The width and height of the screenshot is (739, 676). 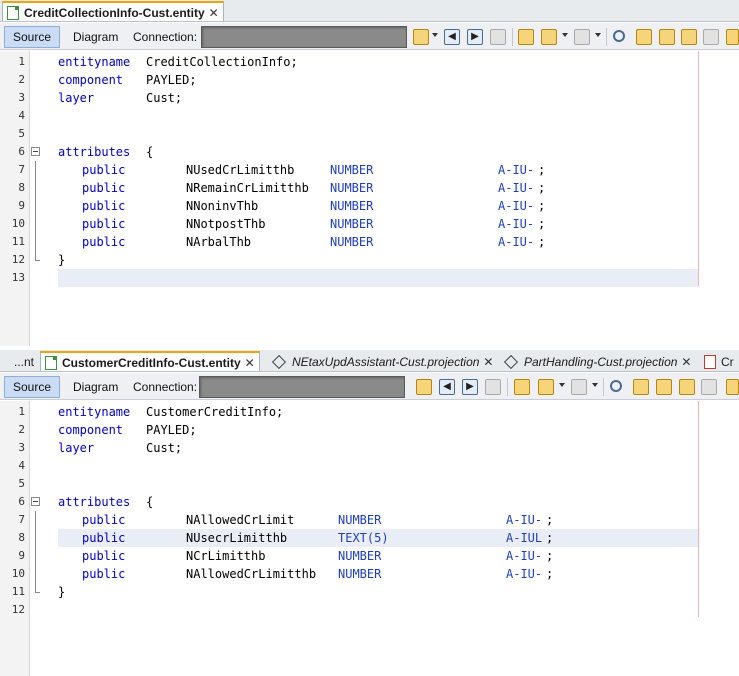 What do you see at coordinates (21, 97) in the screenshot?
I see `line-number: 3` at bounding box center [21, 97].